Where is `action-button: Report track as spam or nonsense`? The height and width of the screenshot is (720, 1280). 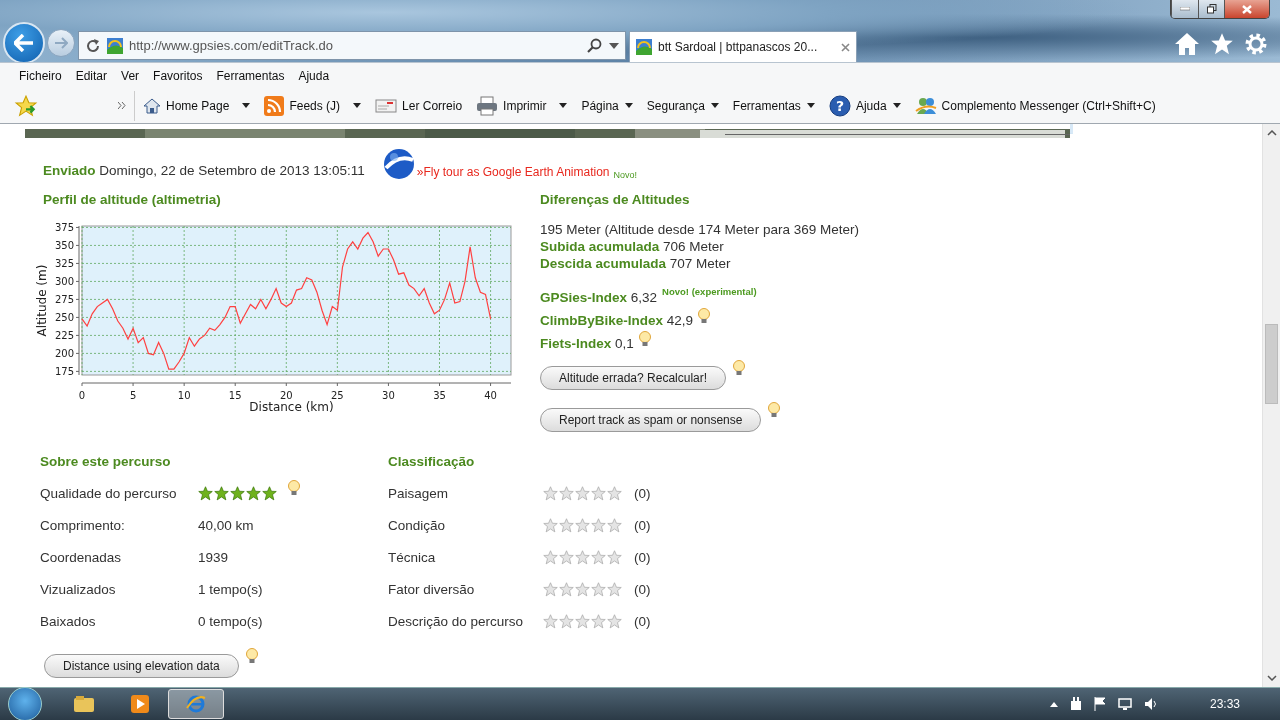
action-button: Report track as spam or nonsense is located at coordinates (651, 420).